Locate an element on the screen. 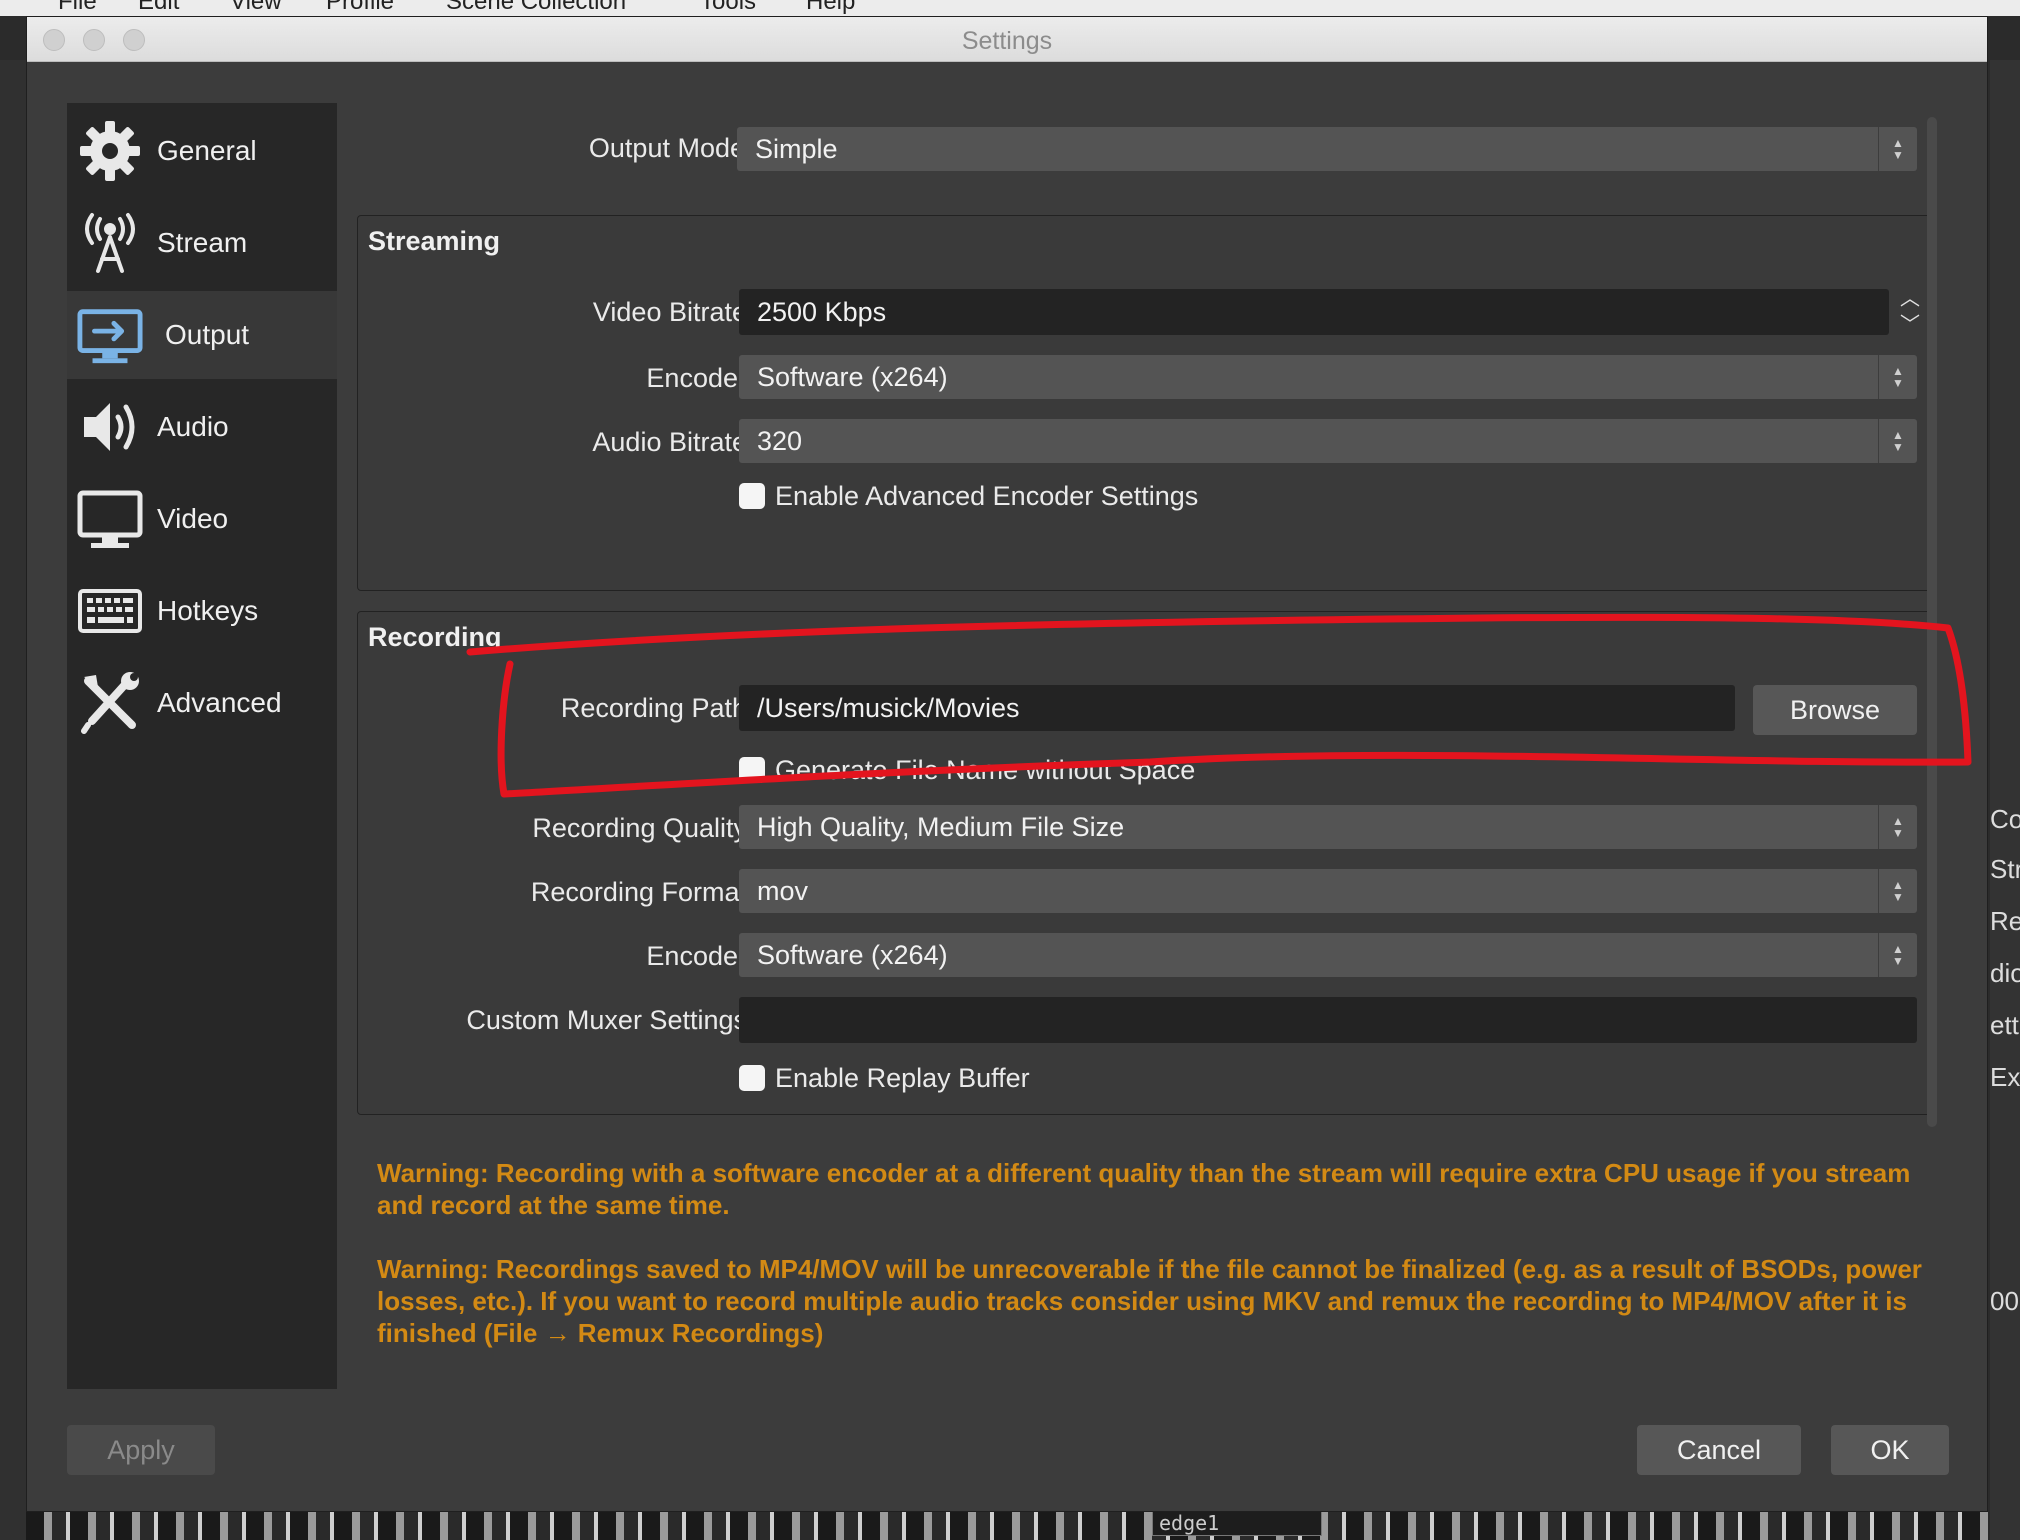 Image resolution: width=2020 pixels, height=1540 pixels. menu-tools: Tools is located at coordinates (728, 8).